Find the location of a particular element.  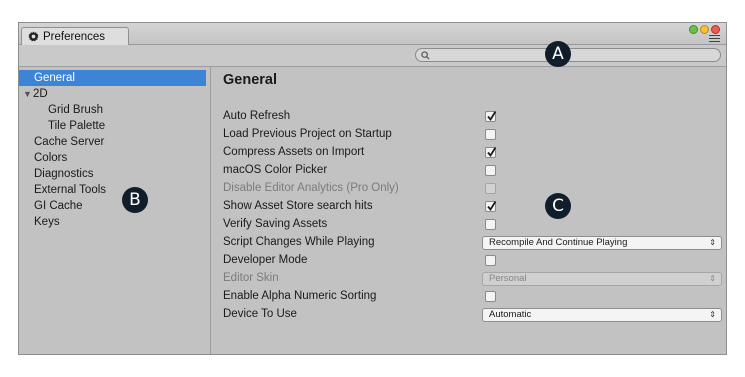

preferences-tab: Preferences is located at coordinates (75, 36).